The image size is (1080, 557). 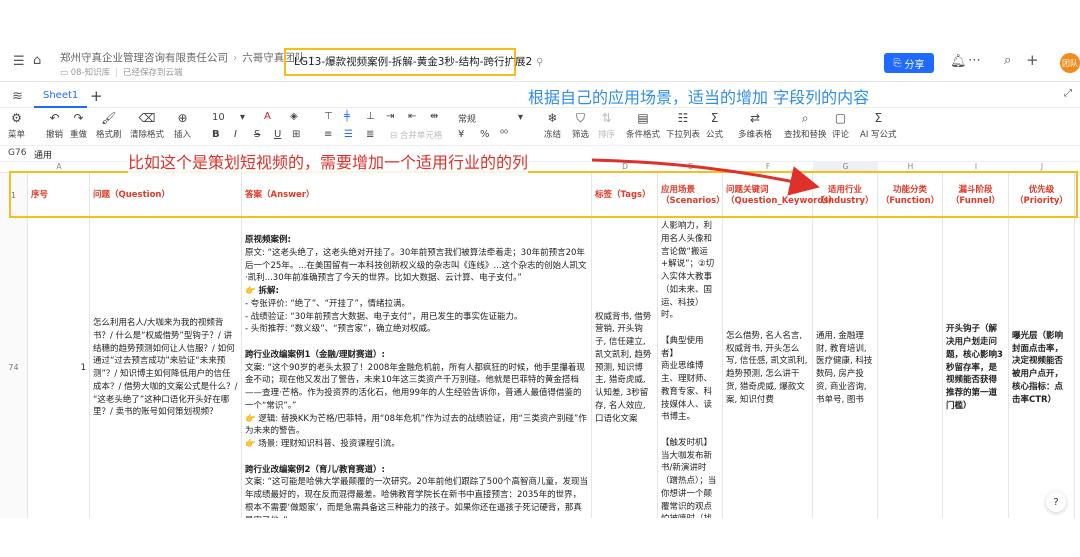 I want to click on row-number: 1, so click(x=14, y=196).